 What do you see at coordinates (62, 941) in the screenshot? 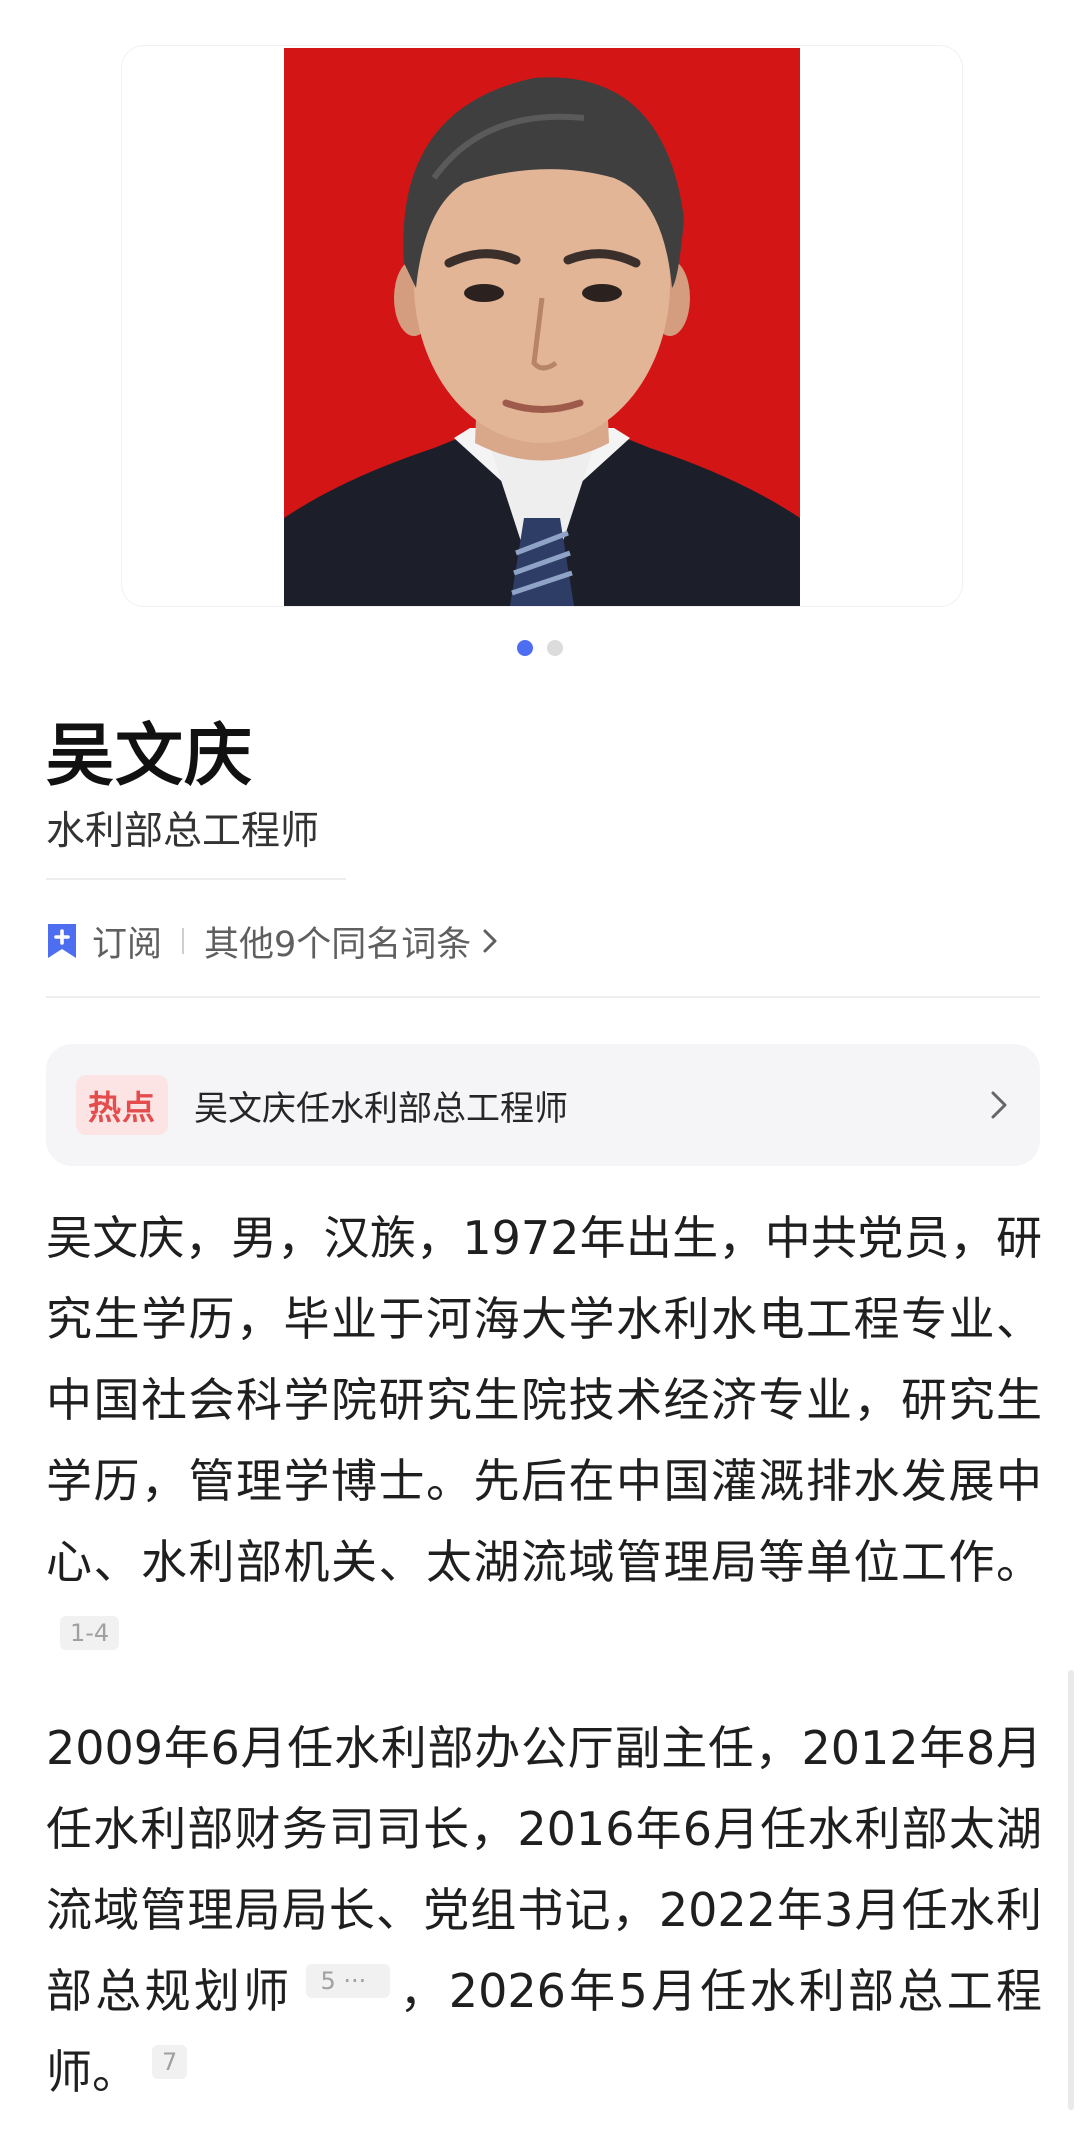
I see `bookmark-plus-icon` at bounding box center [62, 941].